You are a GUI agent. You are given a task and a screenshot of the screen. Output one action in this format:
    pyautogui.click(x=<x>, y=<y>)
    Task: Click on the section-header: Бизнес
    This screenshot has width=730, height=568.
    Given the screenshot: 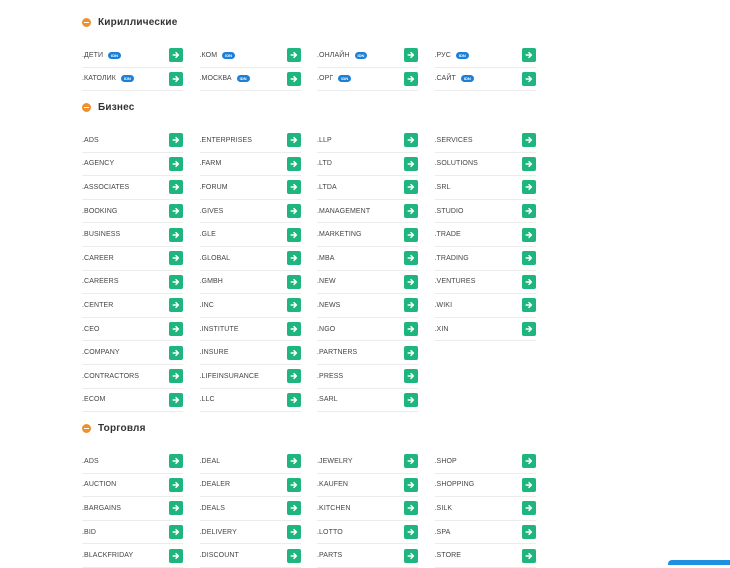 What is the action you would take?
    pyautogui.click(x=317, y=107)
    